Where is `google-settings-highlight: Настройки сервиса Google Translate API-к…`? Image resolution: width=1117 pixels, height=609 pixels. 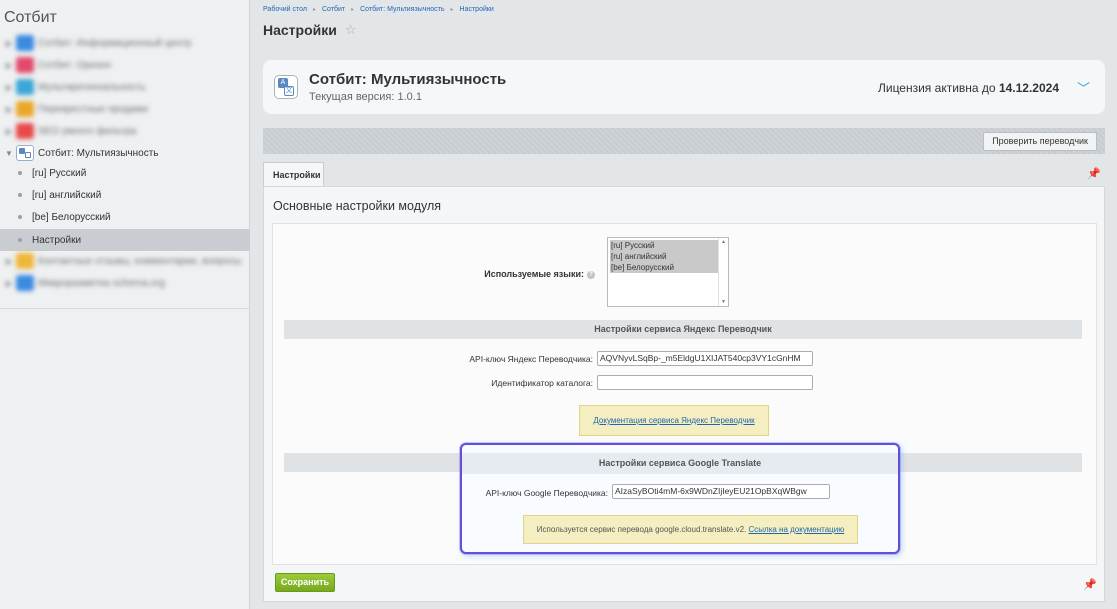 google-settings-highlight: Настройки сервиса Google Translate API-к… is located at coordinates (680, 498).